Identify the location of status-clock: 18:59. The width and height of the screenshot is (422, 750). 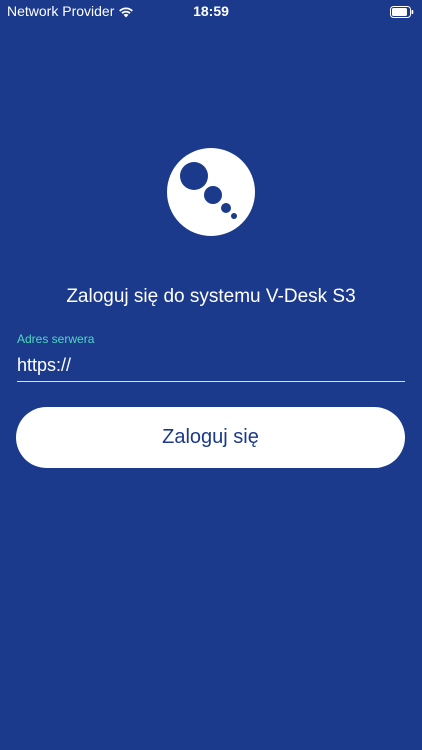
(211, 11).